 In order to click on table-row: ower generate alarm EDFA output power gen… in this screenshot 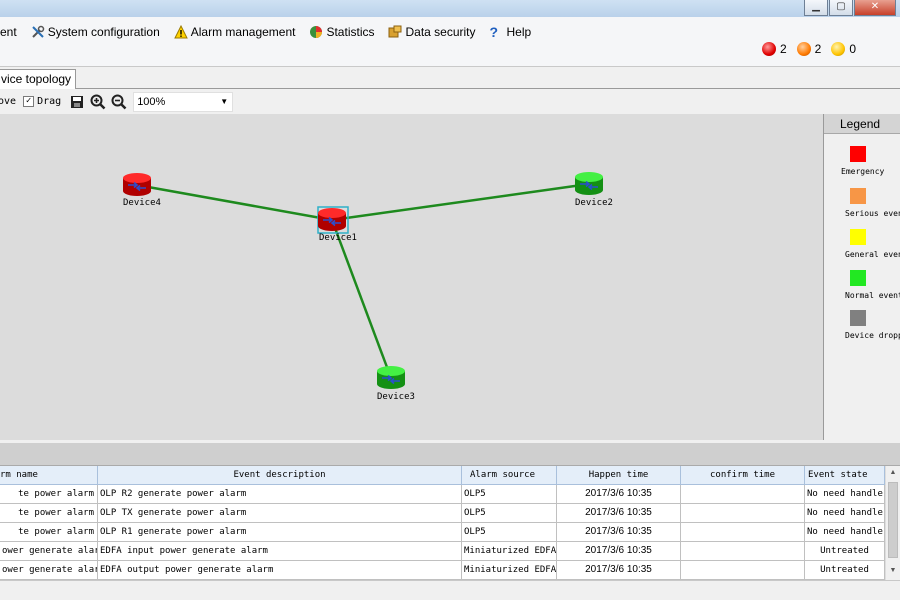, I will do `click(442, 570)`.